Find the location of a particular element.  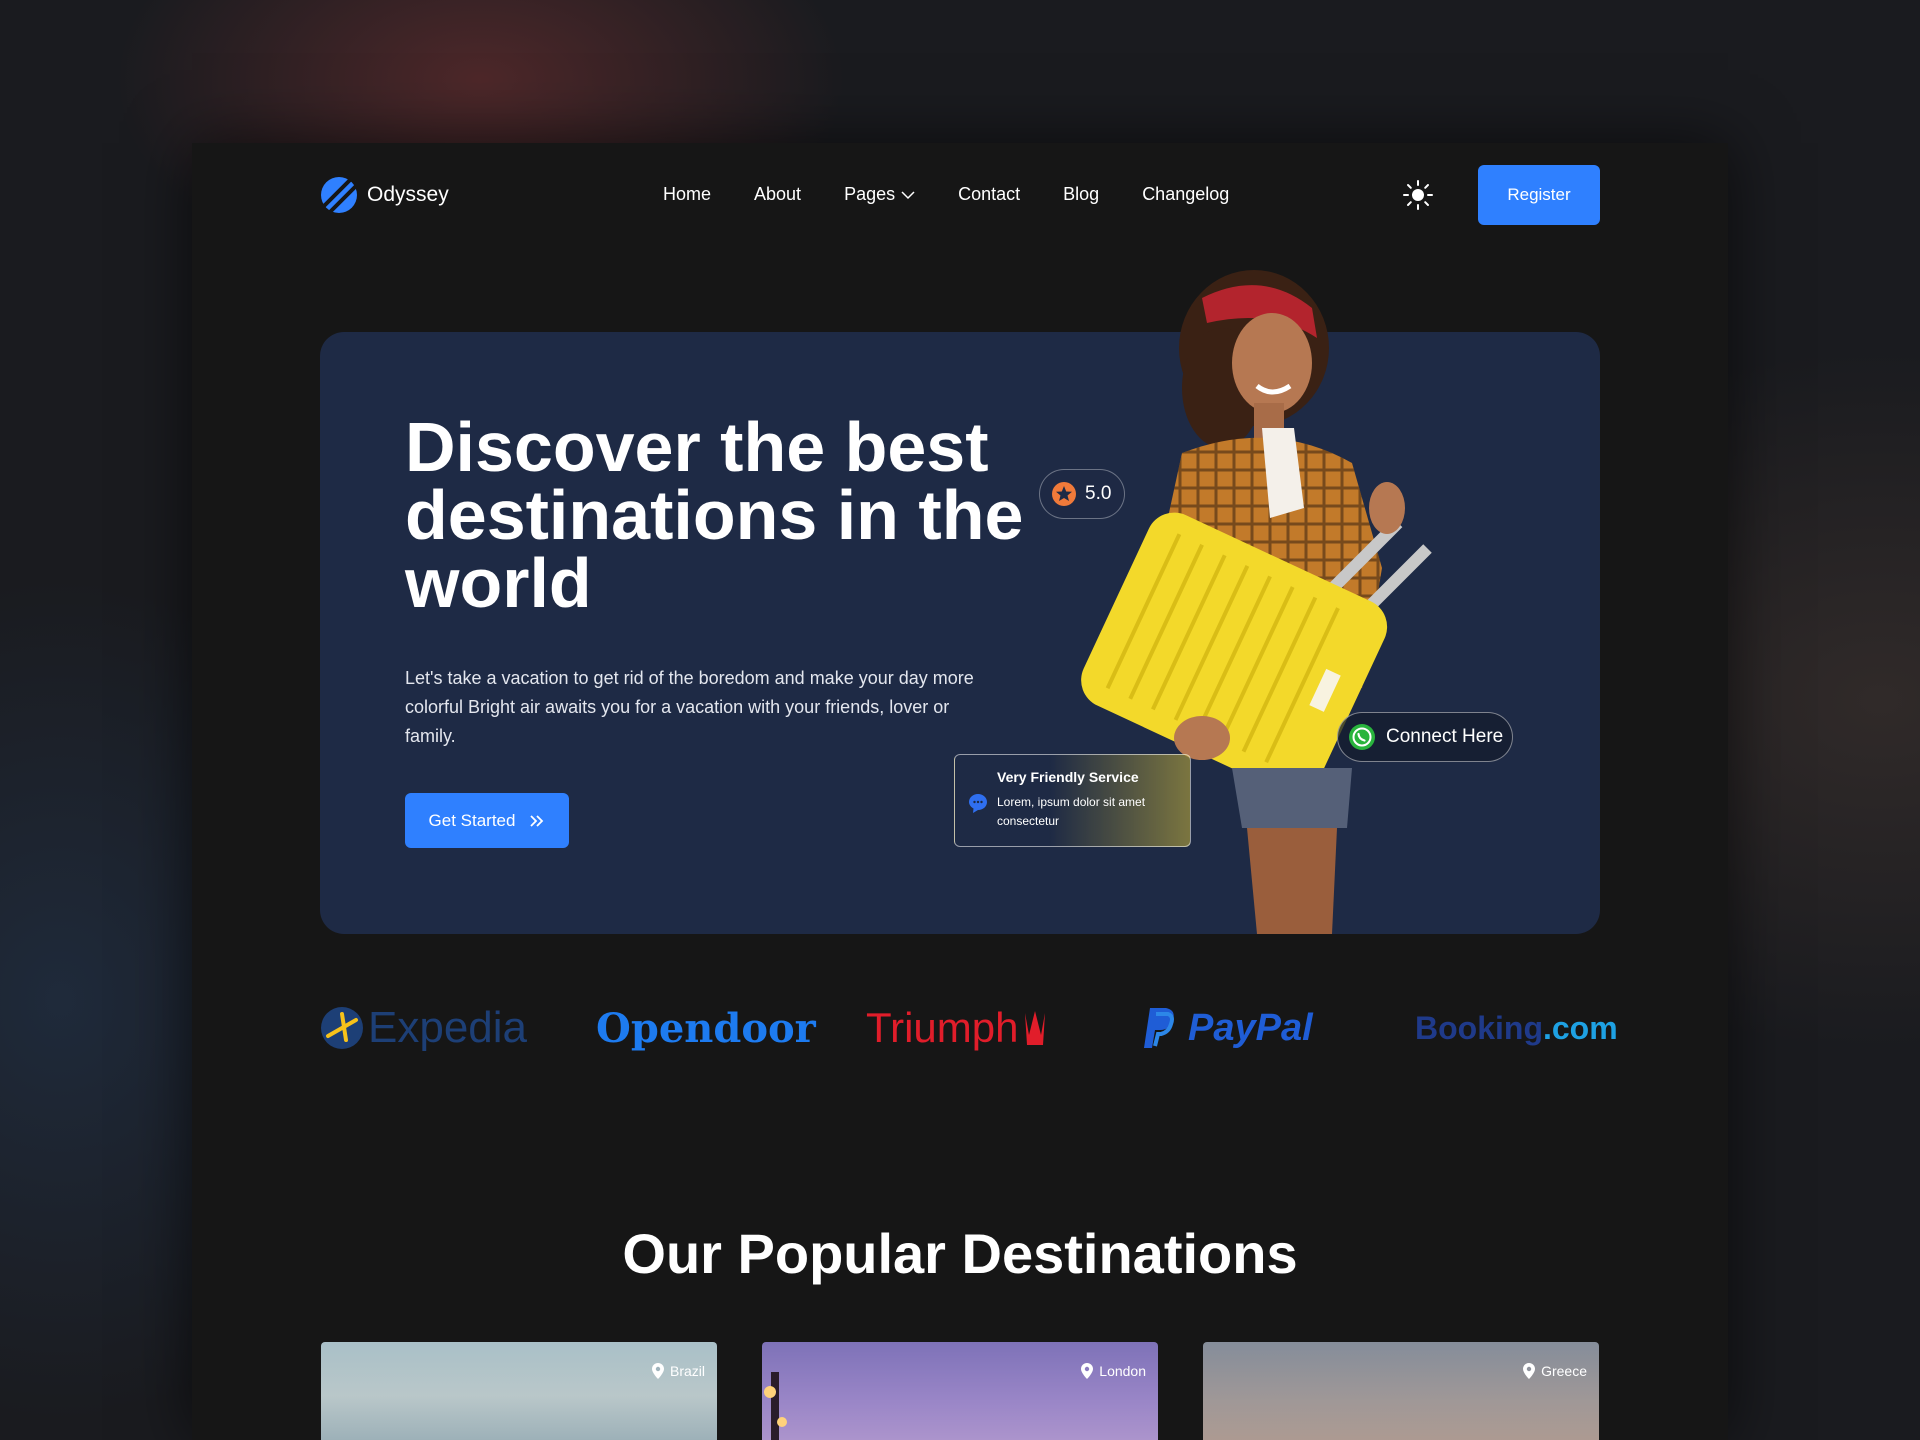

chat-bubble-icon is located at coordinates (978, 803).